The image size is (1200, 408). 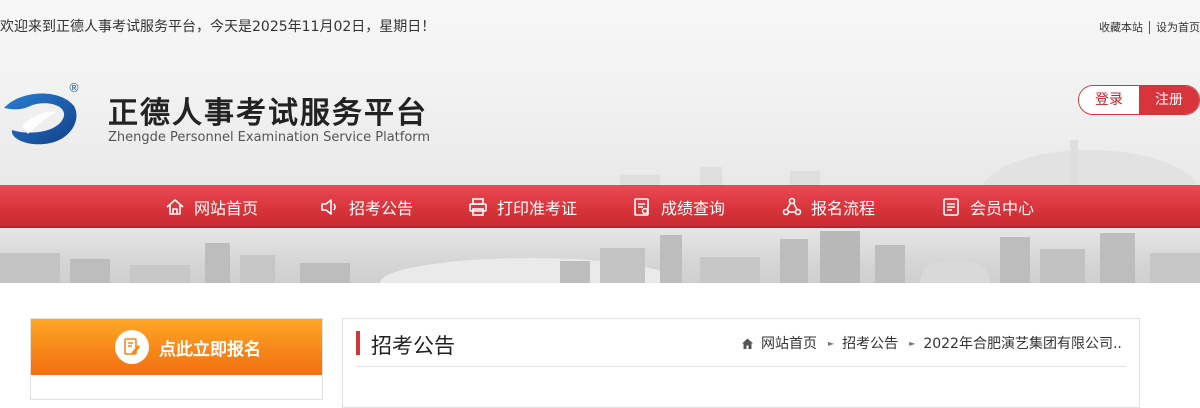 I want to click on background-hill, so click(x=1090, y=167).